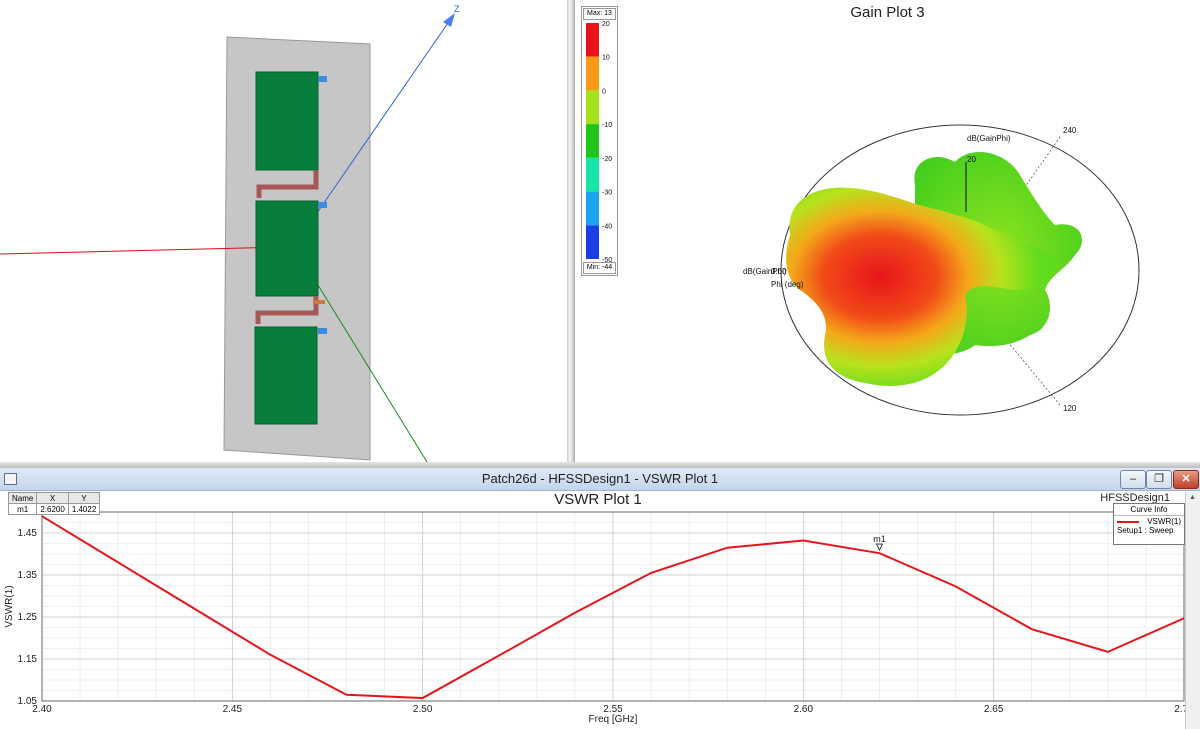 The image size is (1200, 729). I want to click on color-scale-legend: Max: 13 20 10 0 -10 -20 -30 -40 -50 Min: -44, so click(599, 141).